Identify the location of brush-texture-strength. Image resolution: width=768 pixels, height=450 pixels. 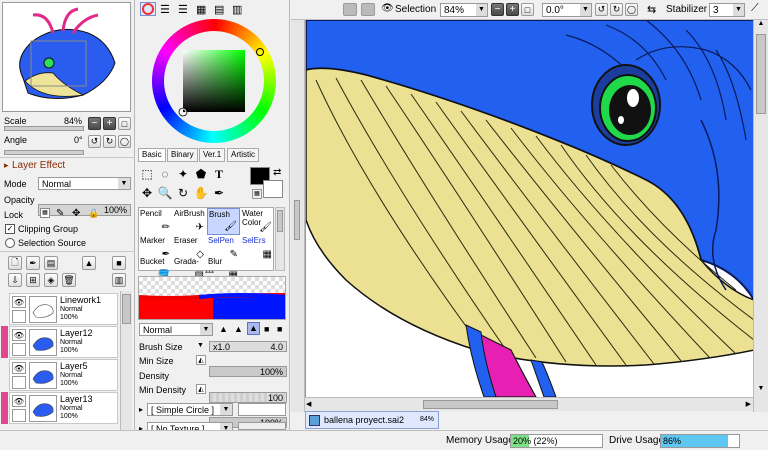
(262, 426).